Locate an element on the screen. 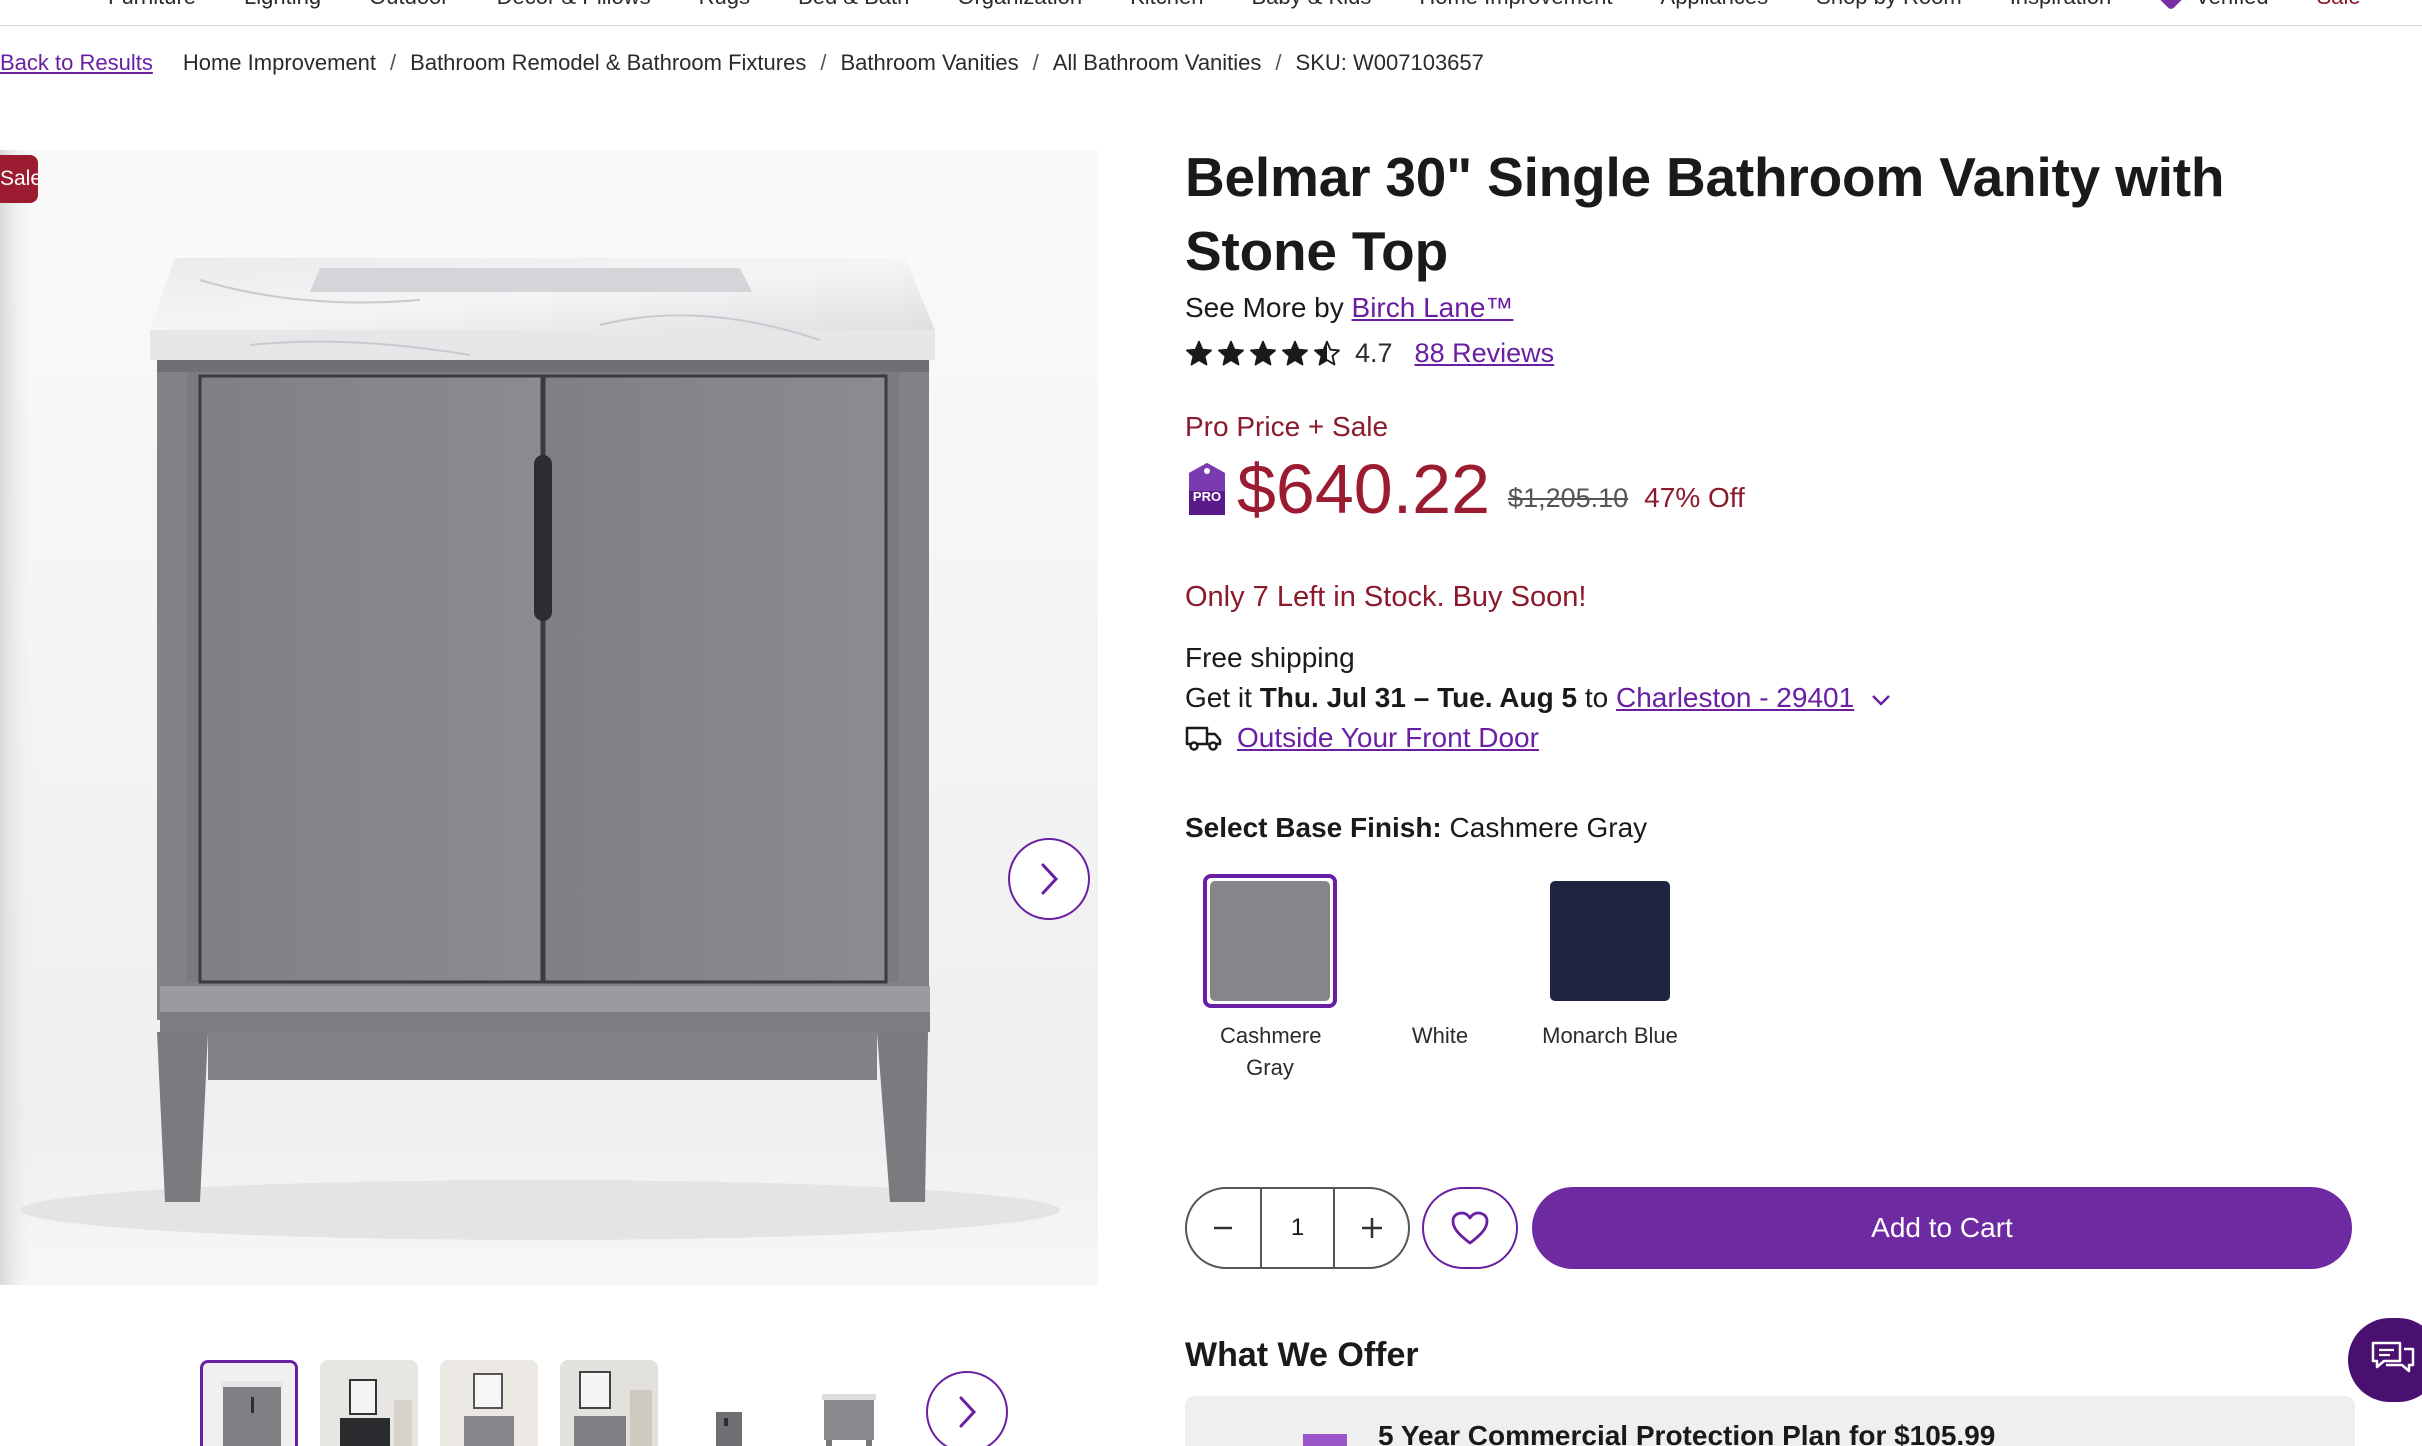  chevron-right-icon is located at coordinates (1050, 879).